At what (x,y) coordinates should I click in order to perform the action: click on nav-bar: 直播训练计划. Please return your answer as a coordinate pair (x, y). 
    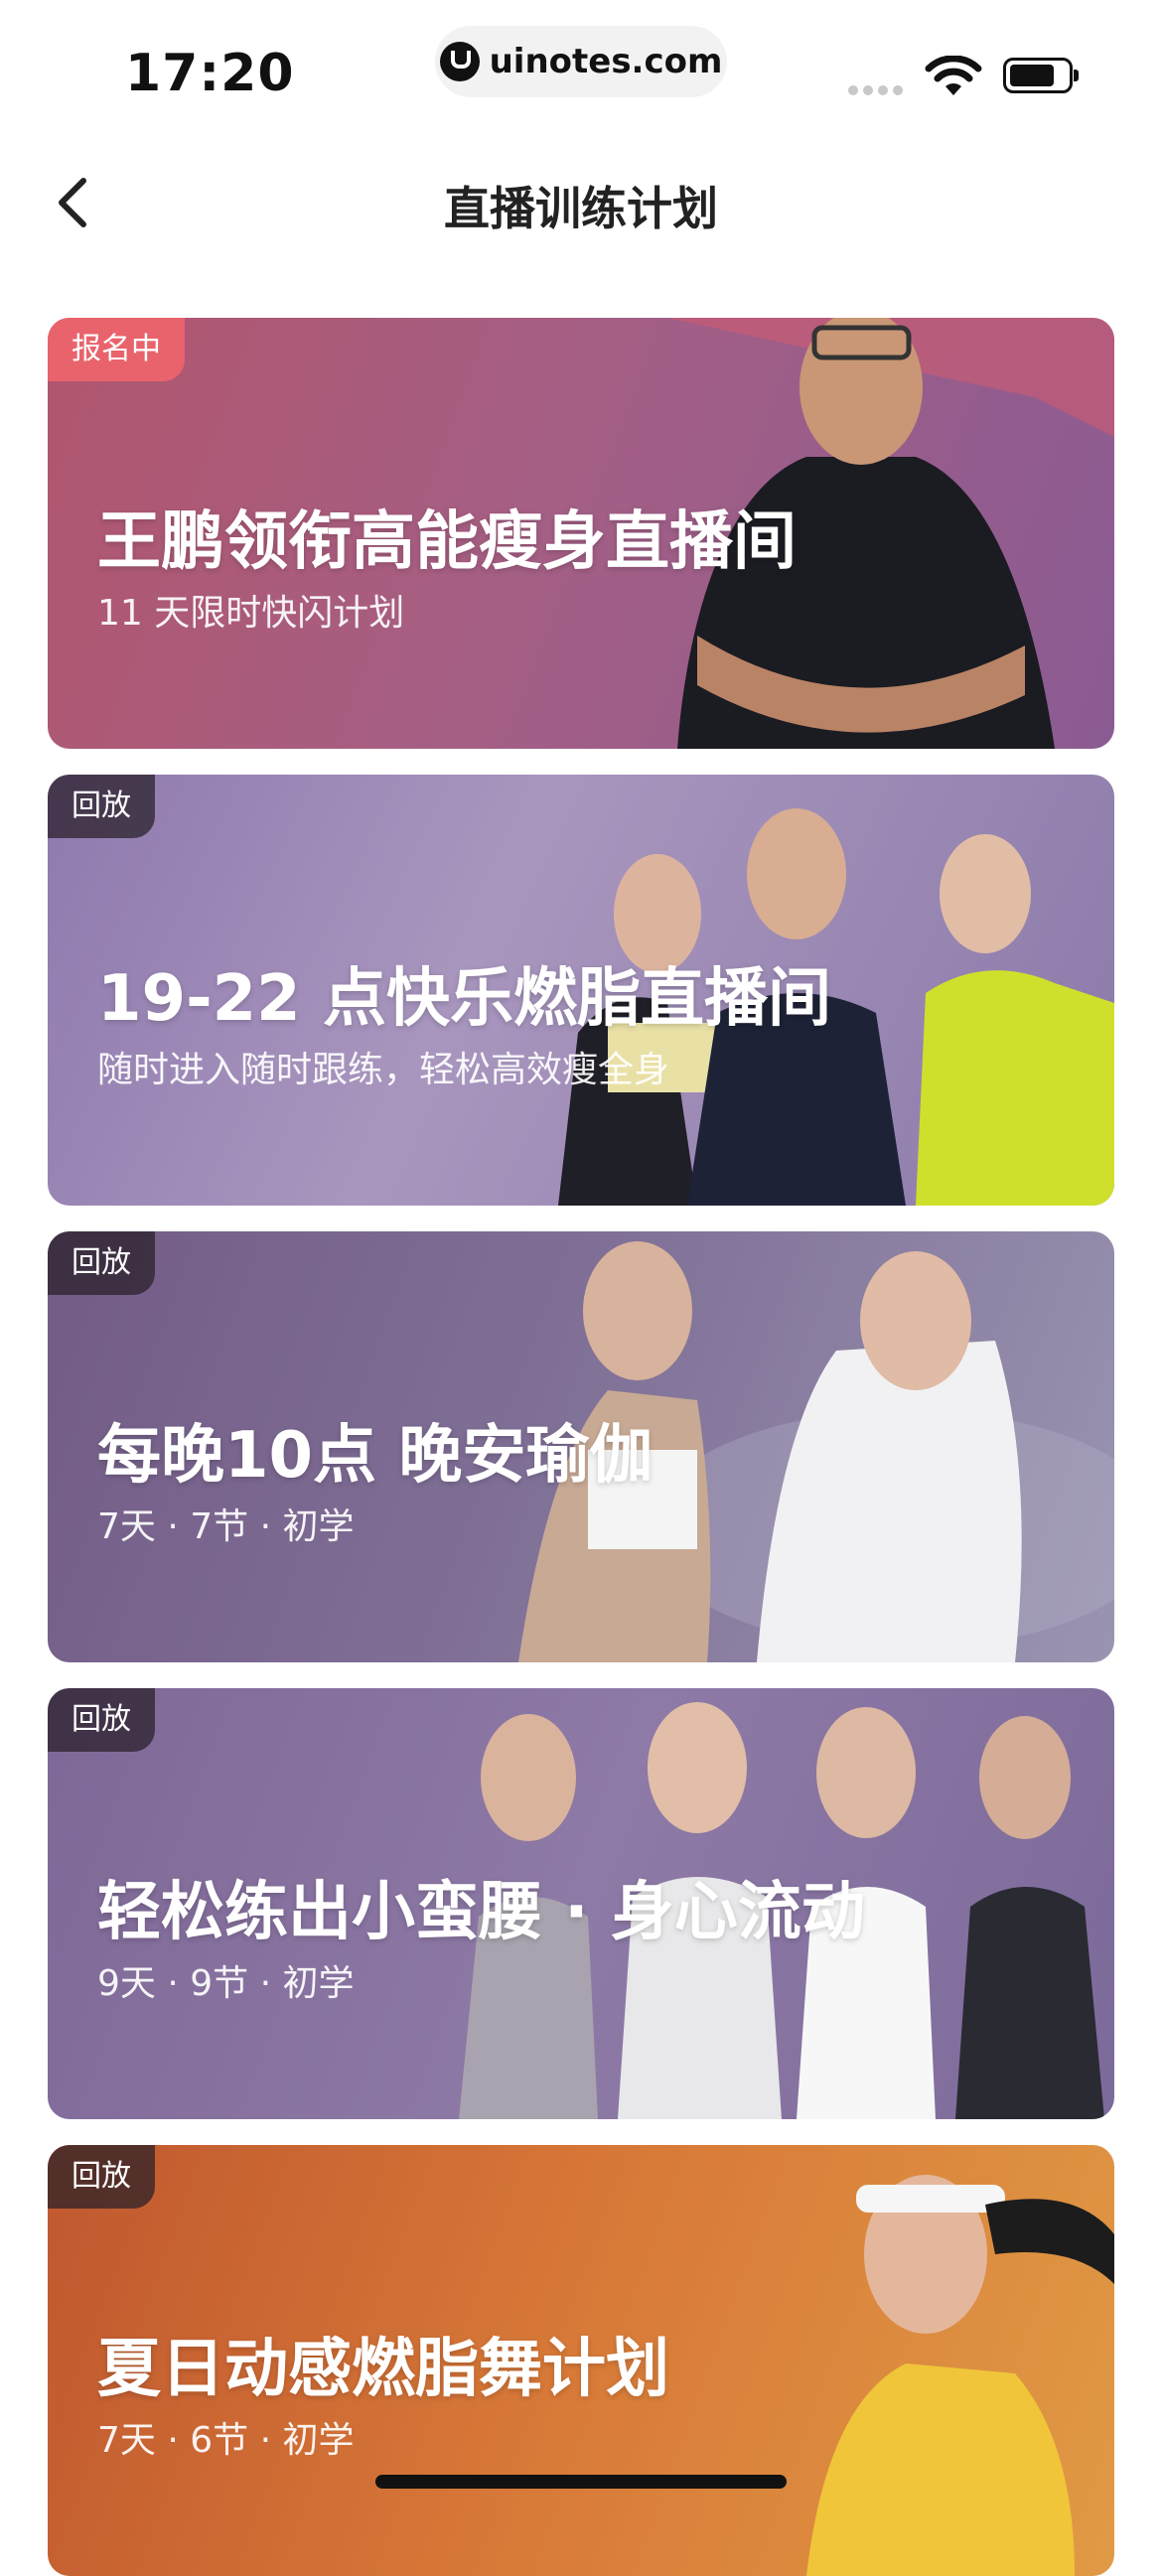
    Looking at the image, I should click on (581, 203).